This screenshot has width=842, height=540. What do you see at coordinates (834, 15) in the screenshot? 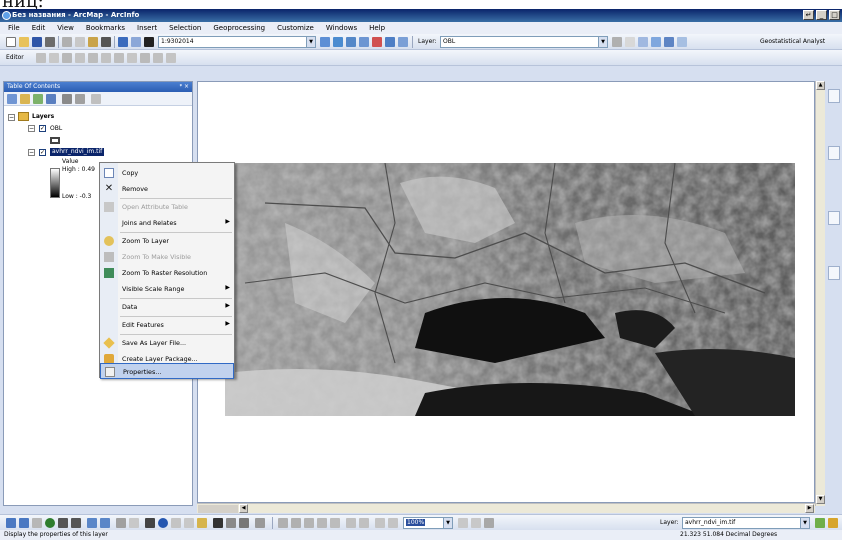
I see `maximize-button: □` at bounding box center [834, 15].